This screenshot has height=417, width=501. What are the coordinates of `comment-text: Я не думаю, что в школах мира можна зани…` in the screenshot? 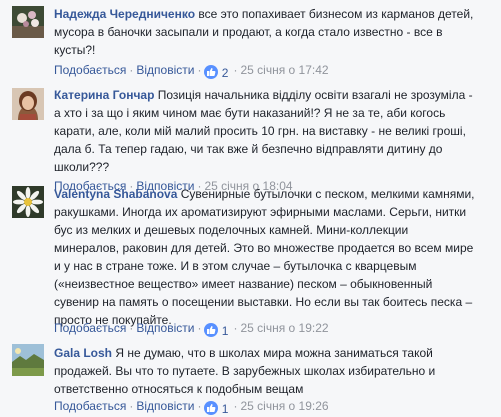 It's located at (274, 353).